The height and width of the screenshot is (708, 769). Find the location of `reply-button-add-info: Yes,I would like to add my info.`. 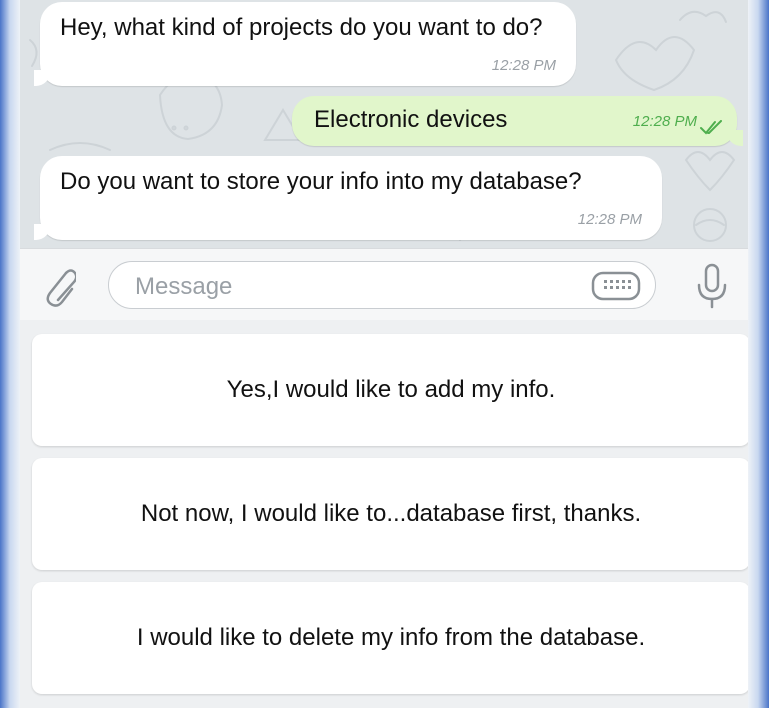

reply-button-add-info: Yes,I would like to add my info. is located at coordinates (390, 390).